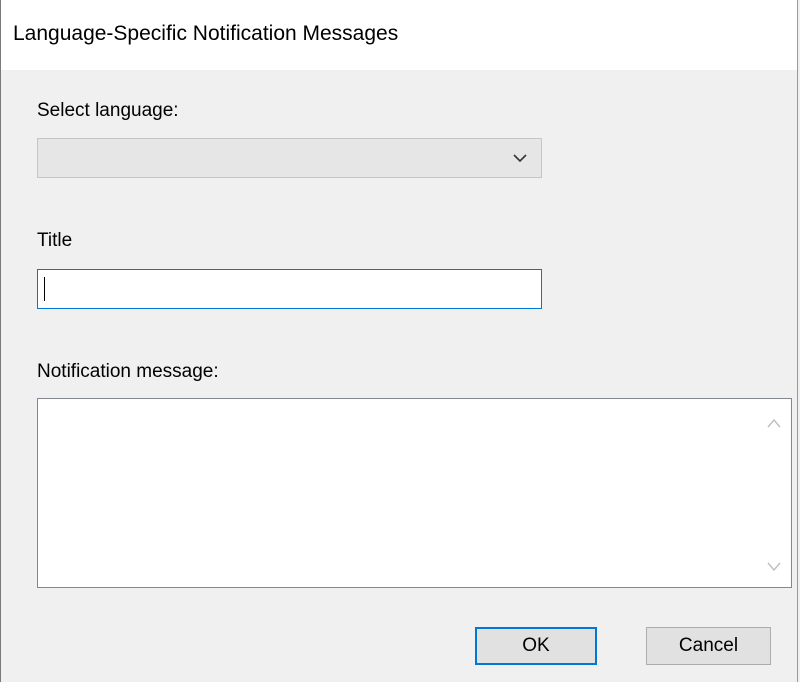 This screenshot has width=800, height=682. I want to click on title-input, so click(289, 289).